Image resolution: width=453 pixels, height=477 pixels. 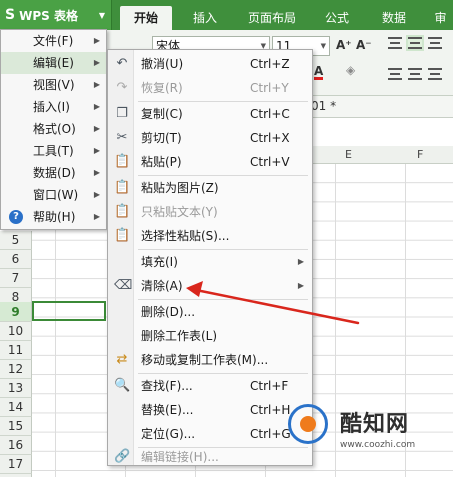 What do you see at coordinates (146, 18) in the screenshot?
I see `tab-home: 开始` at bounding box center [146, 18].